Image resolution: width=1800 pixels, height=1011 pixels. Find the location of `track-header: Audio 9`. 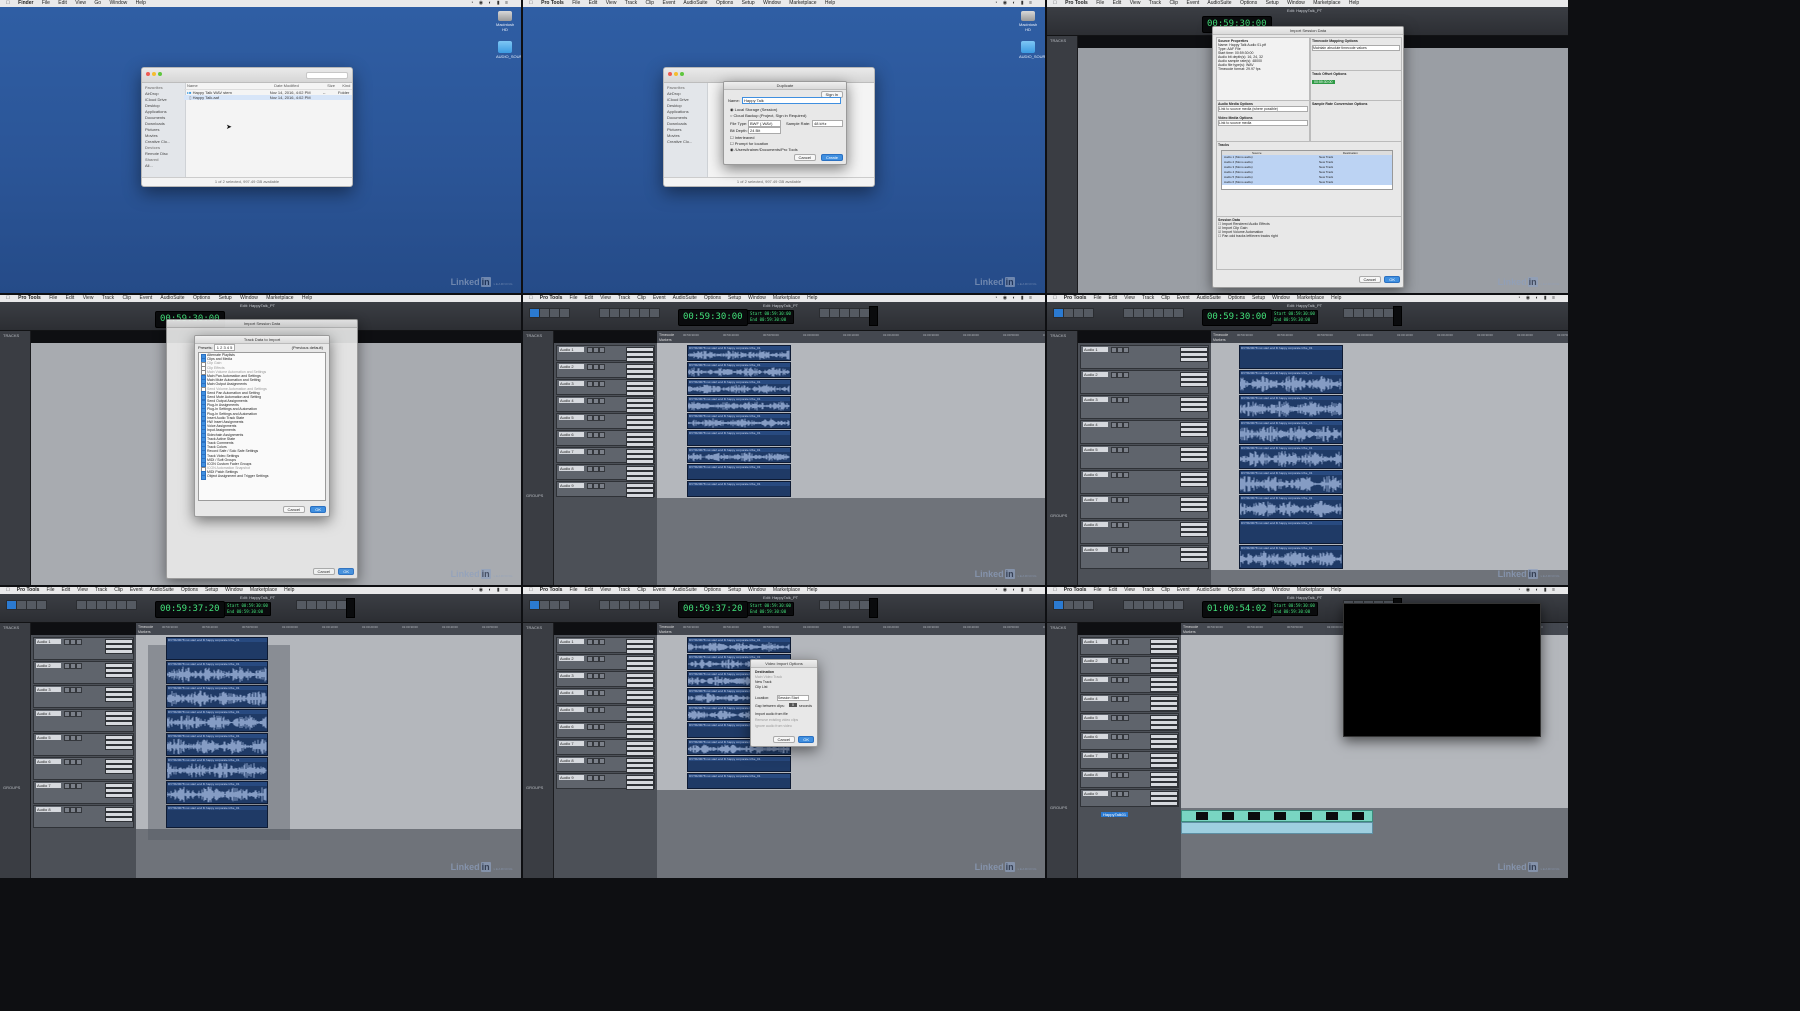

track-header: Audio 9 is located at coordinates (605, 489).